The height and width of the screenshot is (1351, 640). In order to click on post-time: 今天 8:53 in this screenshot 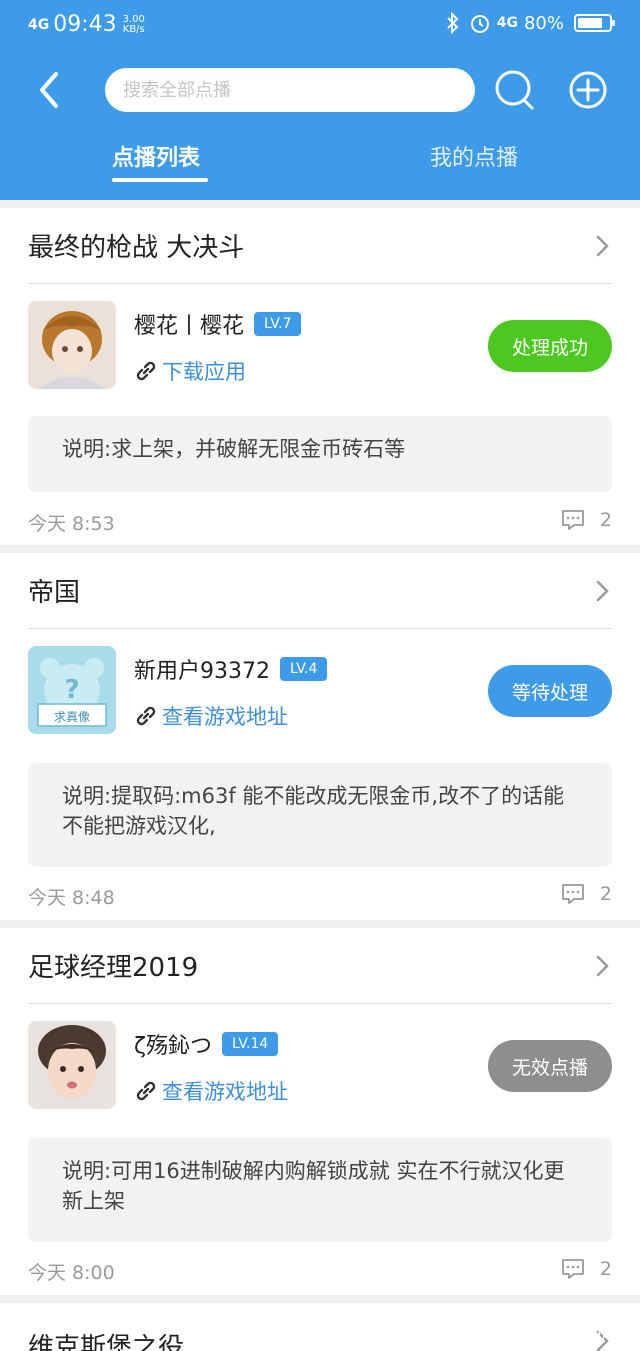, I will do `click(71, 524)`.